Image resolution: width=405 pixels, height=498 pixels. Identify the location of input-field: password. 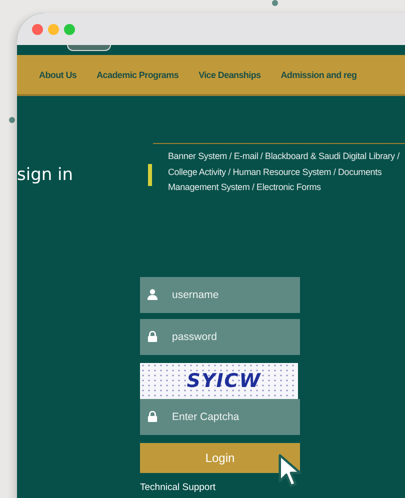
(220, 336).